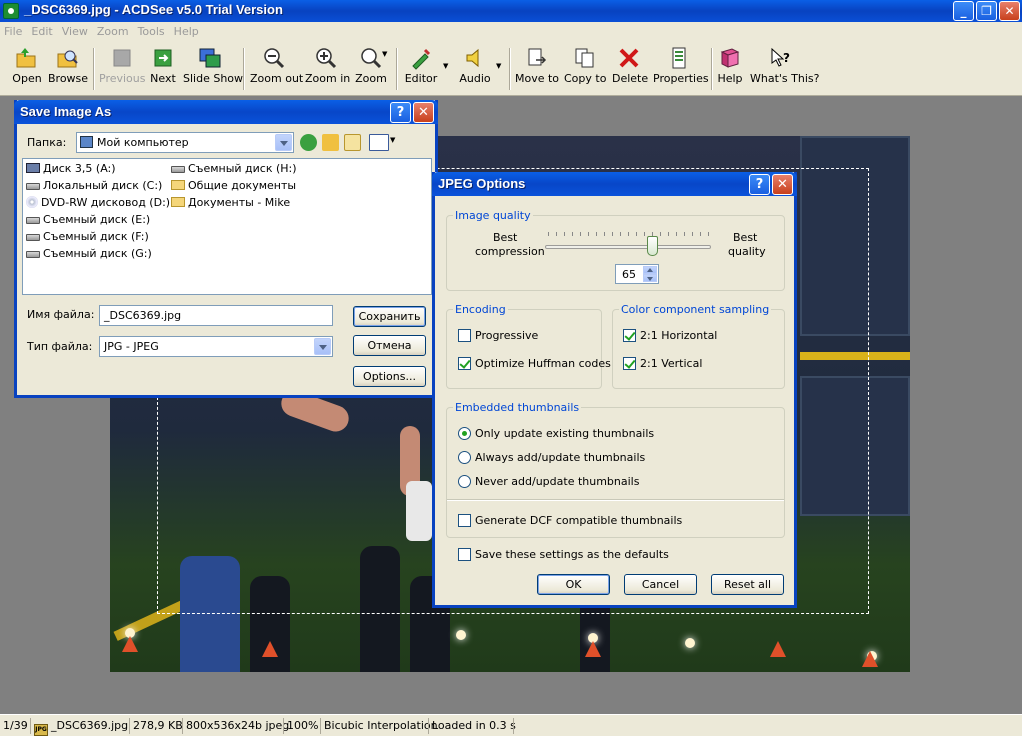 Image resolution: width=1022 pixels, height=736 pixels. What do you see at coordinates (98, 202) in the screenshot?
I see `list-item: DVD-RW дисковод (D:)` at bounding box center [98, 202].